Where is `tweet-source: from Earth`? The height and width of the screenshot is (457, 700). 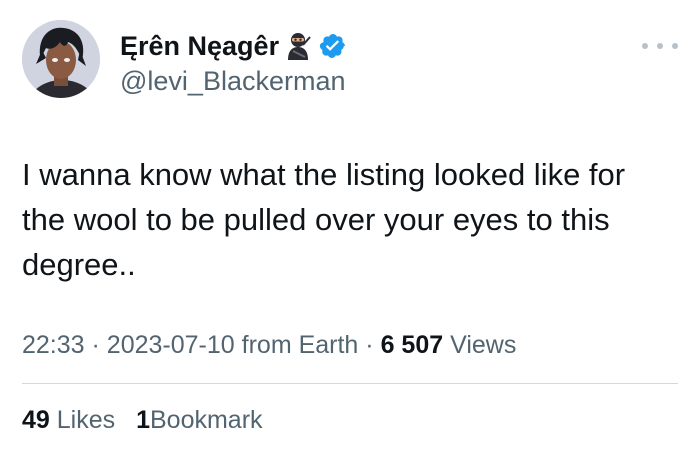 tweet-source: from Earth is located at coordinates (300, 345).